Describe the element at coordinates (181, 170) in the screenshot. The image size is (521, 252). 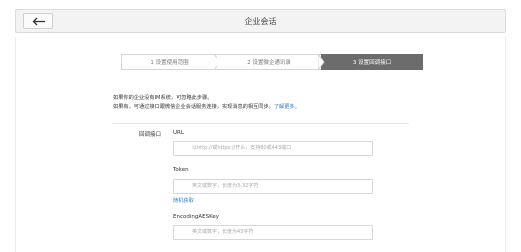
I see `token-label: Token` at that location.